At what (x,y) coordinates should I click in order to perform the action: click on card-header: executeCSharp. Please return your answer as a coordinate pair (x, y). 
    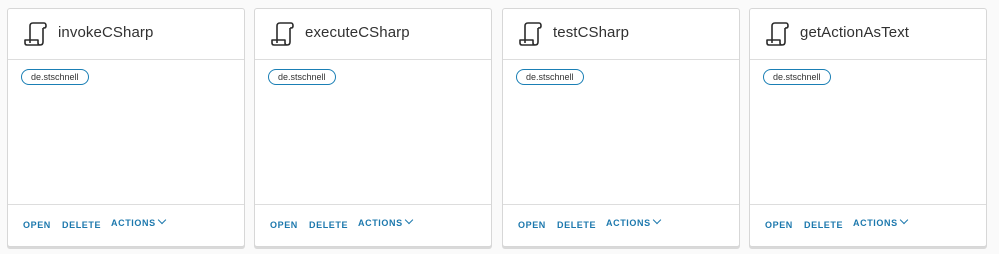
    Looking at the image, I should click on (373, 34).